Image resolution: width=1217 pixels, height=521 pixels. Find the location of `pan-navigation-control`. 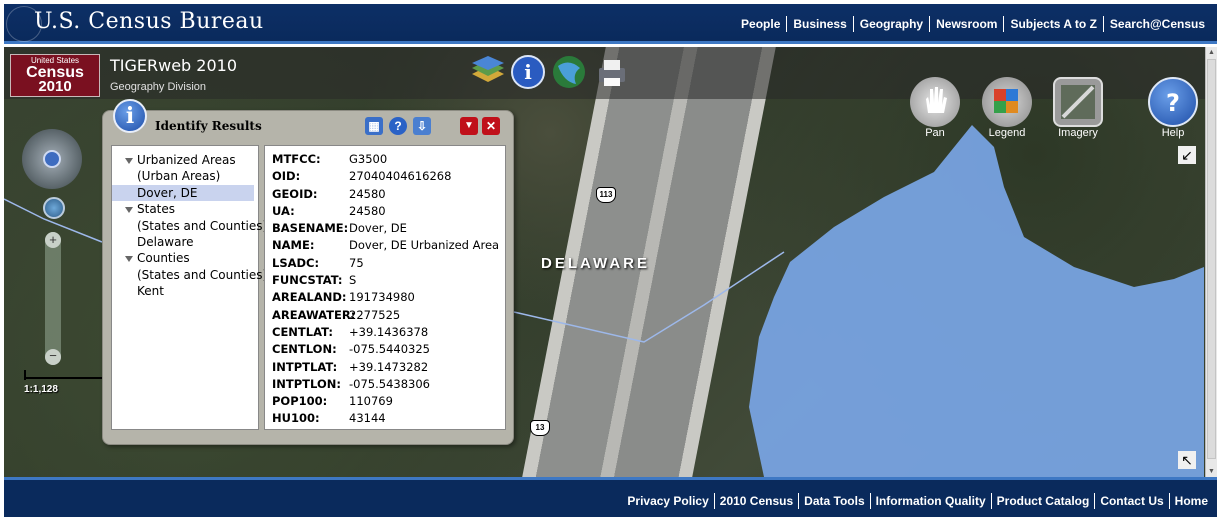

pan-navigation-control is located at coordinates (52, 159).